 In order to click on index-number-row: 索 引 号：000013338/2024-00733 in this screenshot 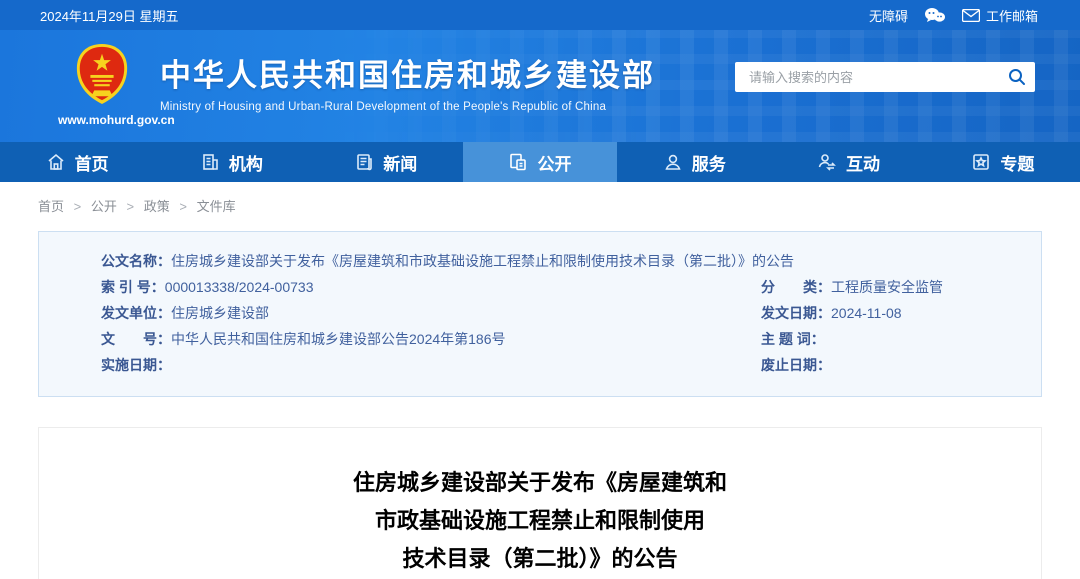, I will do `click(207, 287)`.